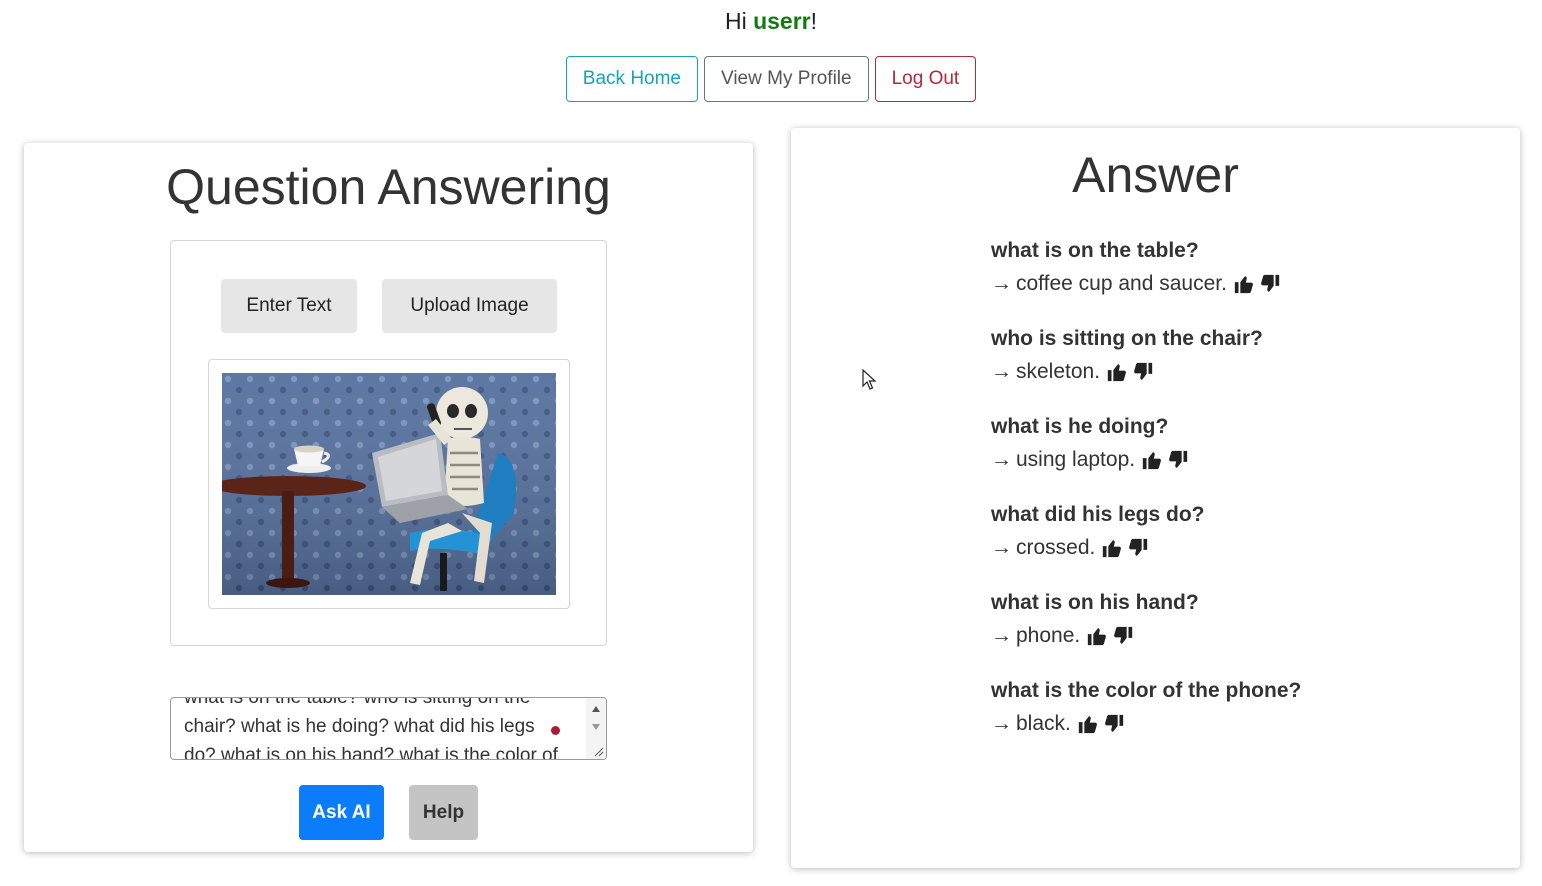 The image size is (1542, 886). What do you see at coordinates (1241, 372) in the screenshot?
I see `answer-response: → skeleton.` at bounding box center [1241, 372].